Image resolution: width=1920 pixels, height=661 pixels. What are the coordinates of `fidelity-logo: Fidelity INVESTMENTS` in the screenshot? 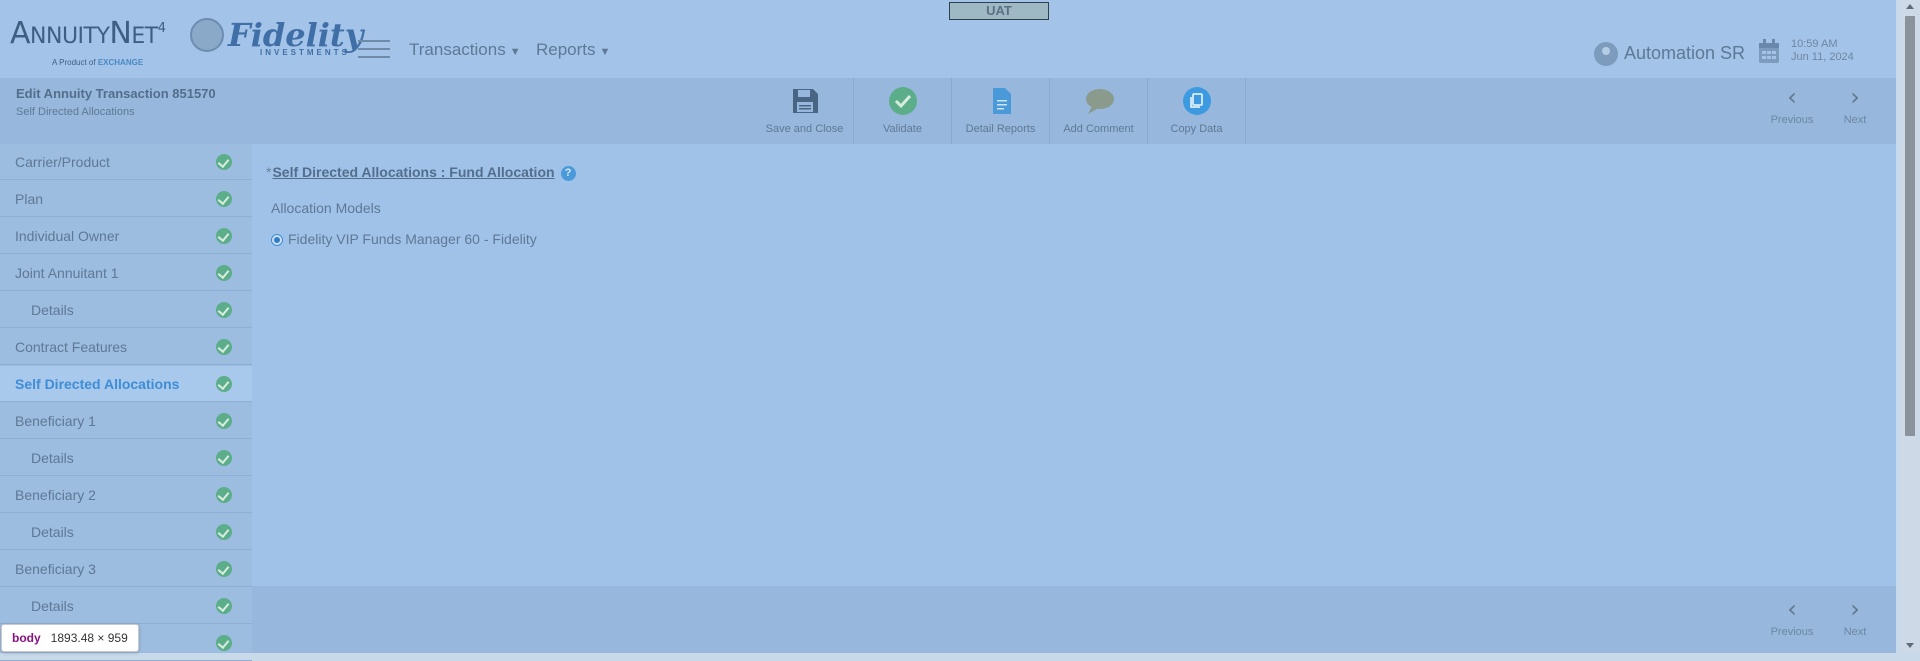 It's located at (276, 38).